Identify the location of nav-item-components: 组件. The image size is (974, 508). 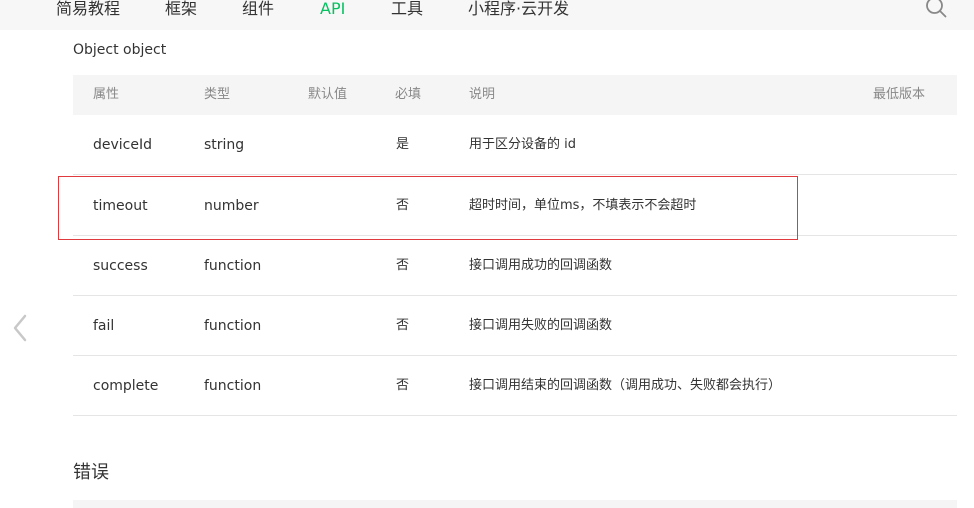
(258, 11).